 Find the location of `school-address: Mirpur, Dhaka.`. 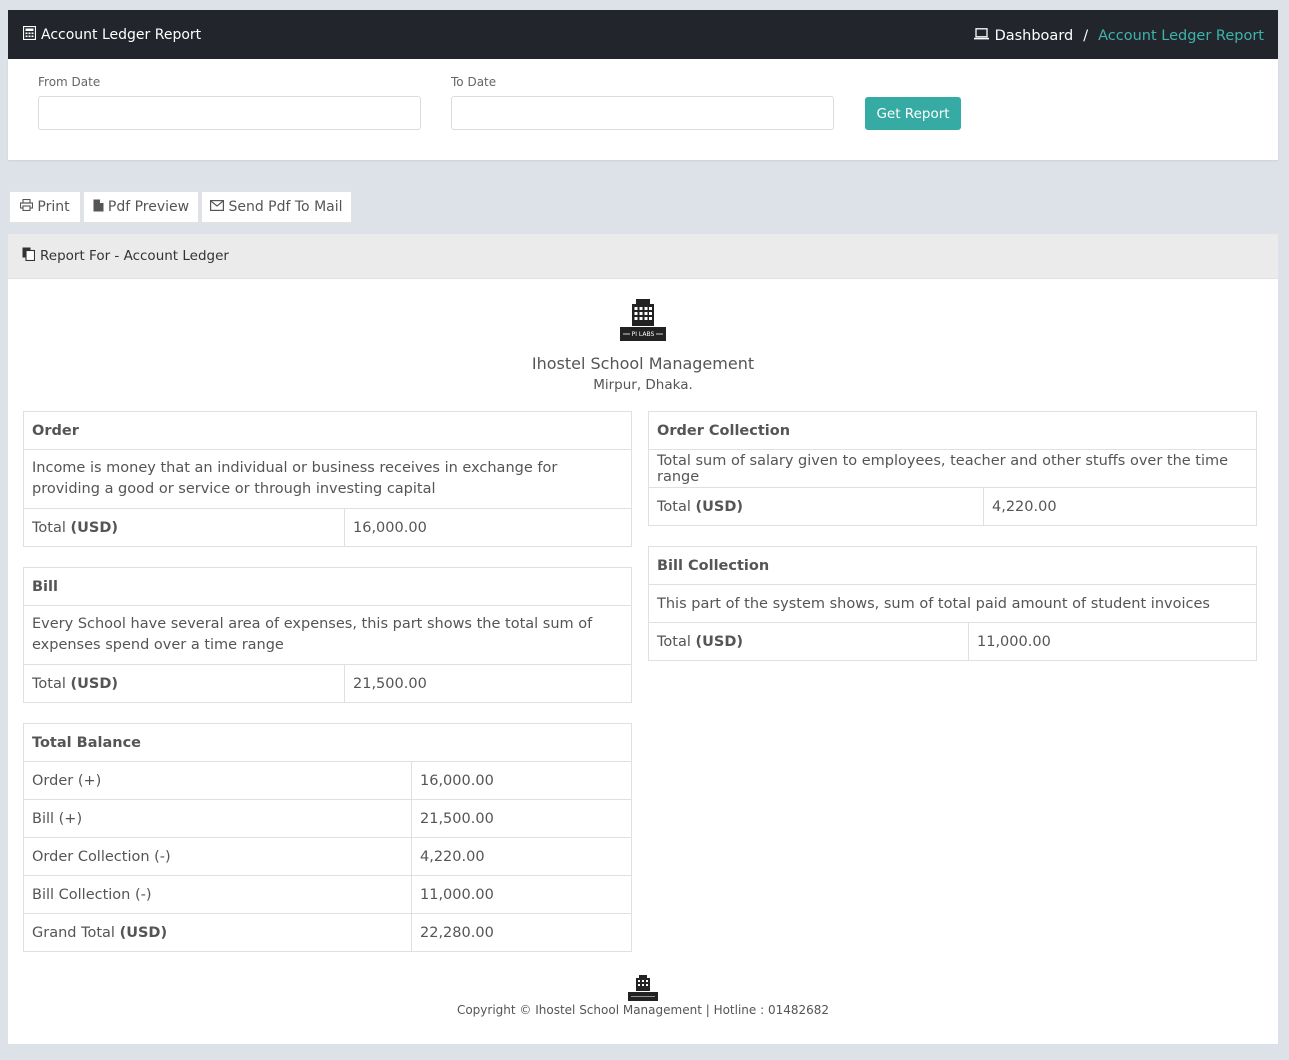

school-address: Mirpur, Dhaka. is located at coordinates (643, 385).